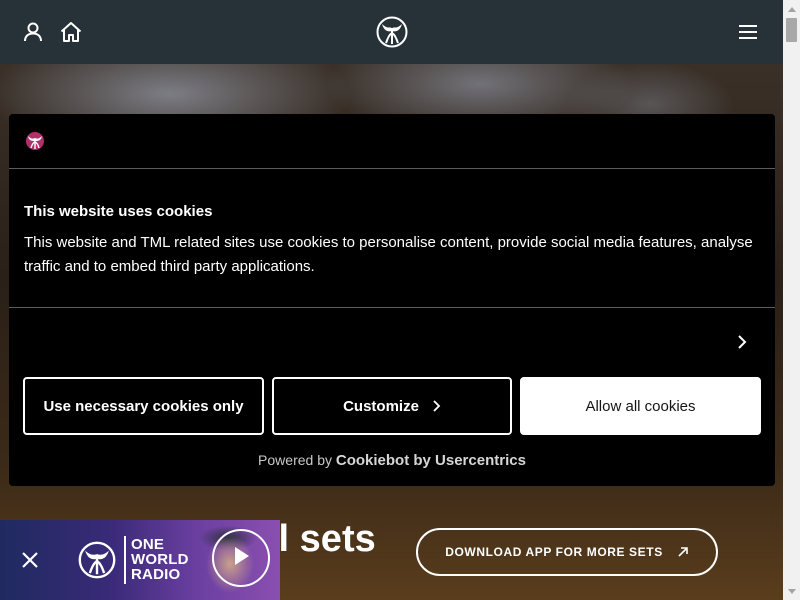 The height and width of the screenshot is (600, 800). I want to click on top-navigation-bar, so click(391, 32).